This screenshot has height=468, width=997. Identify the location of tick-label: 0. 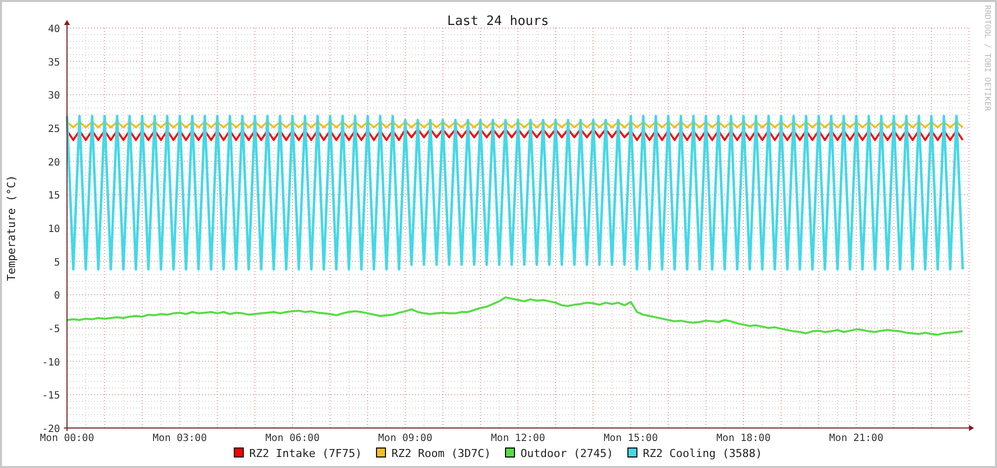
(57, 296).